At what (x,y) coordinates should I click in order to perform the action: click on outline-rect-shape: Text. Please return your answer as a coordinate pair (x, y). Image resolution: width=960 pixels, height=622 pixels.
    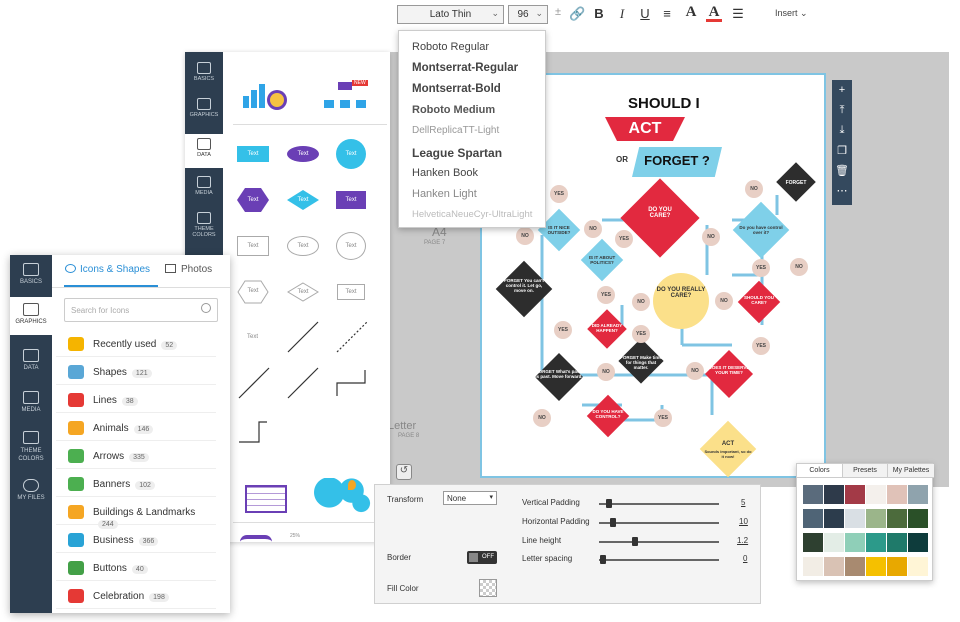
    Looking at the image, I should click on (253, 246).